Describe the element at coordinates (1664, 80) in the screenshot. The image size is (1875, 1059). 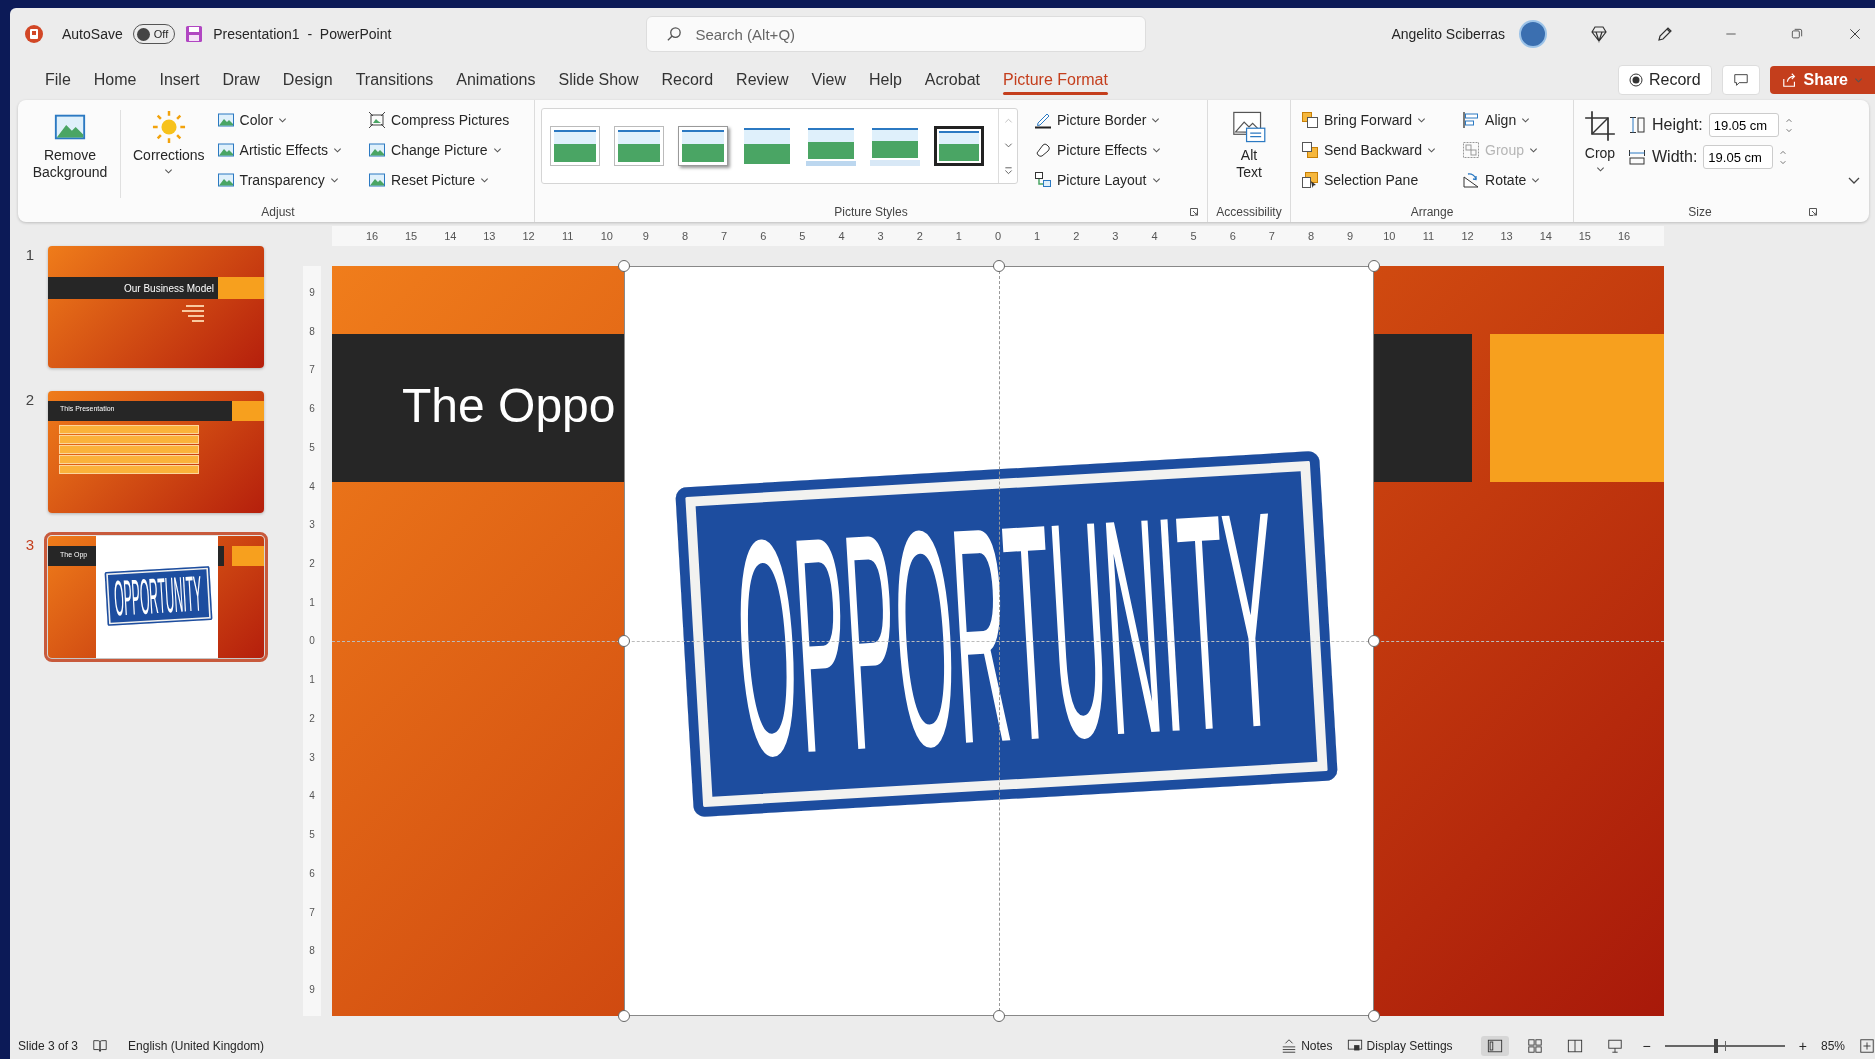
I see `record-button: Record` at that location.